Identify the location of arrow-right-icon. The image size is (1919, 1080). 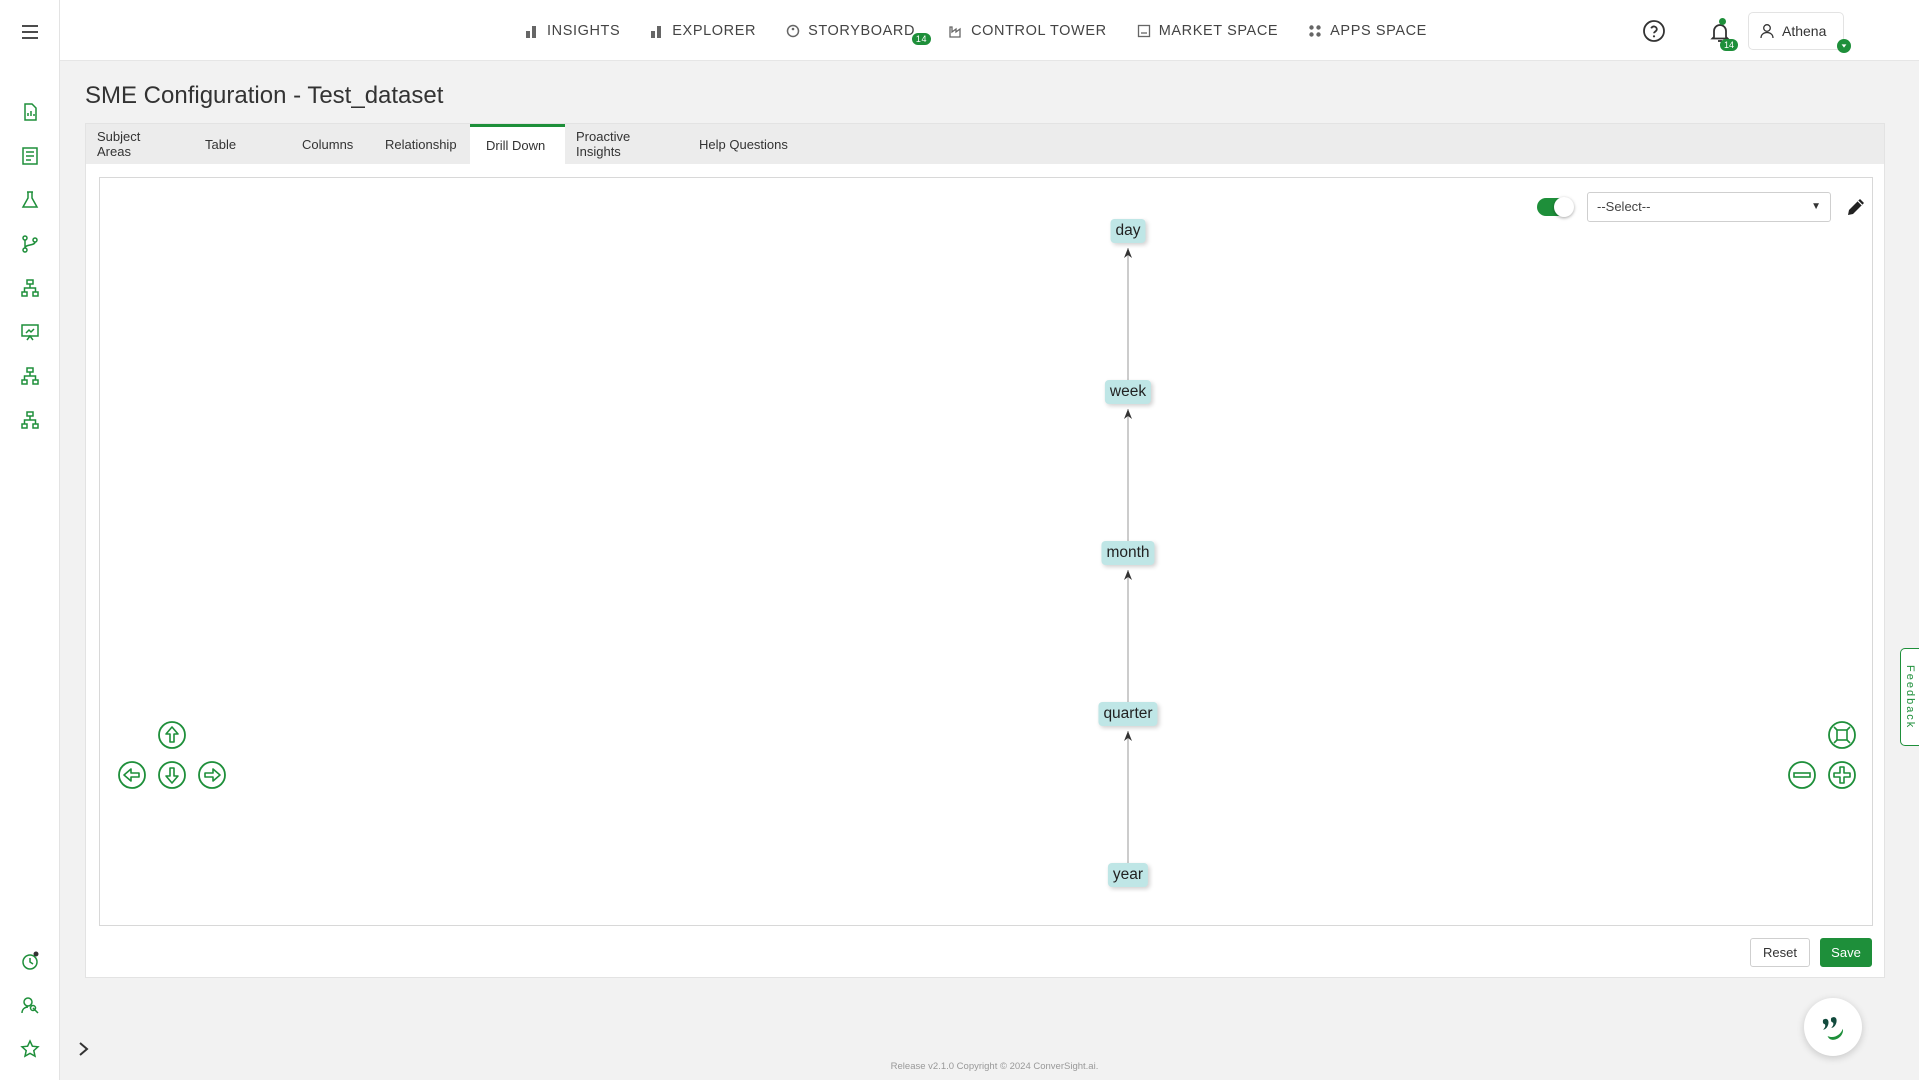
(212, 775).